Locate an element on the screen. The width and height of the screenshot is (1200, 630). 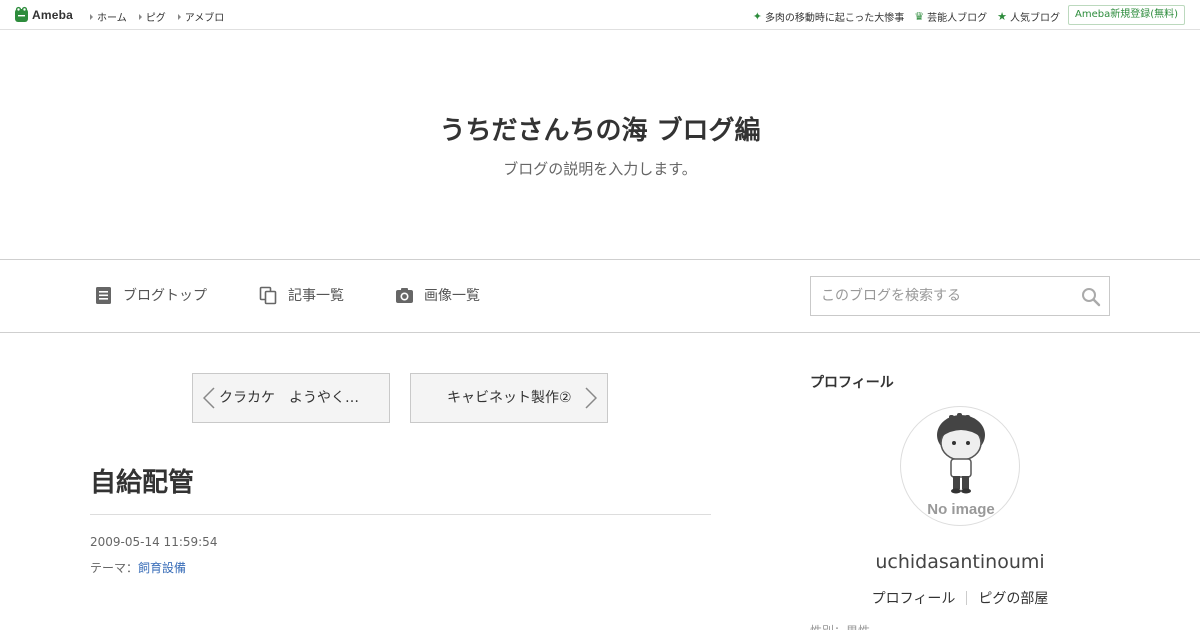
blog-description: ブログの説明を入力します。 is located at coordinates (600, 169).